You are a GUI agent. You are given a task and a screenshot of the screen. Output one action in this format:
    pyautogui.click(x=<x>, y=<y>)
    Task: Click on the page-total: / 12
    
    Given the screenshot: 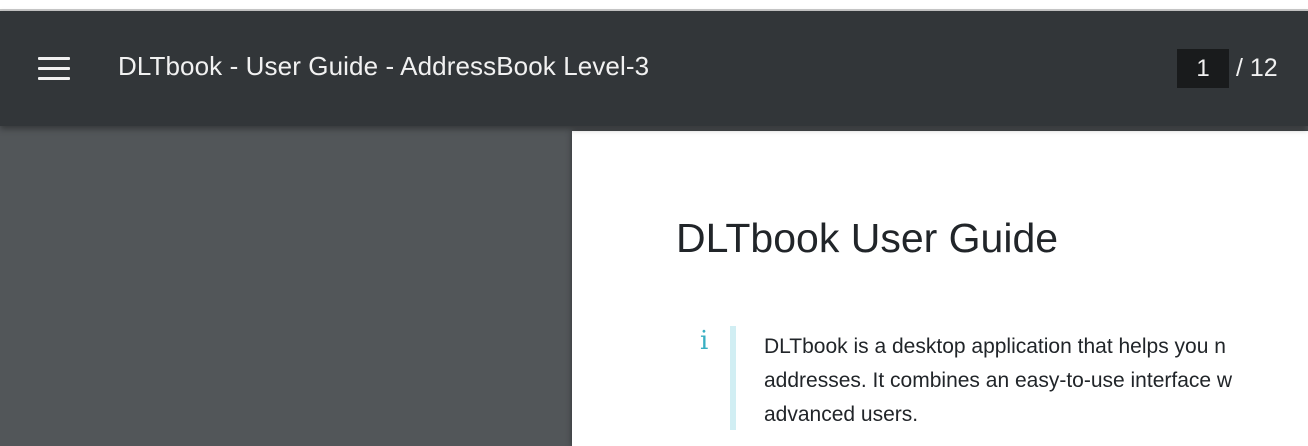 What is the action you would take?
    pyautogui.click(x=1257, y=68)
    